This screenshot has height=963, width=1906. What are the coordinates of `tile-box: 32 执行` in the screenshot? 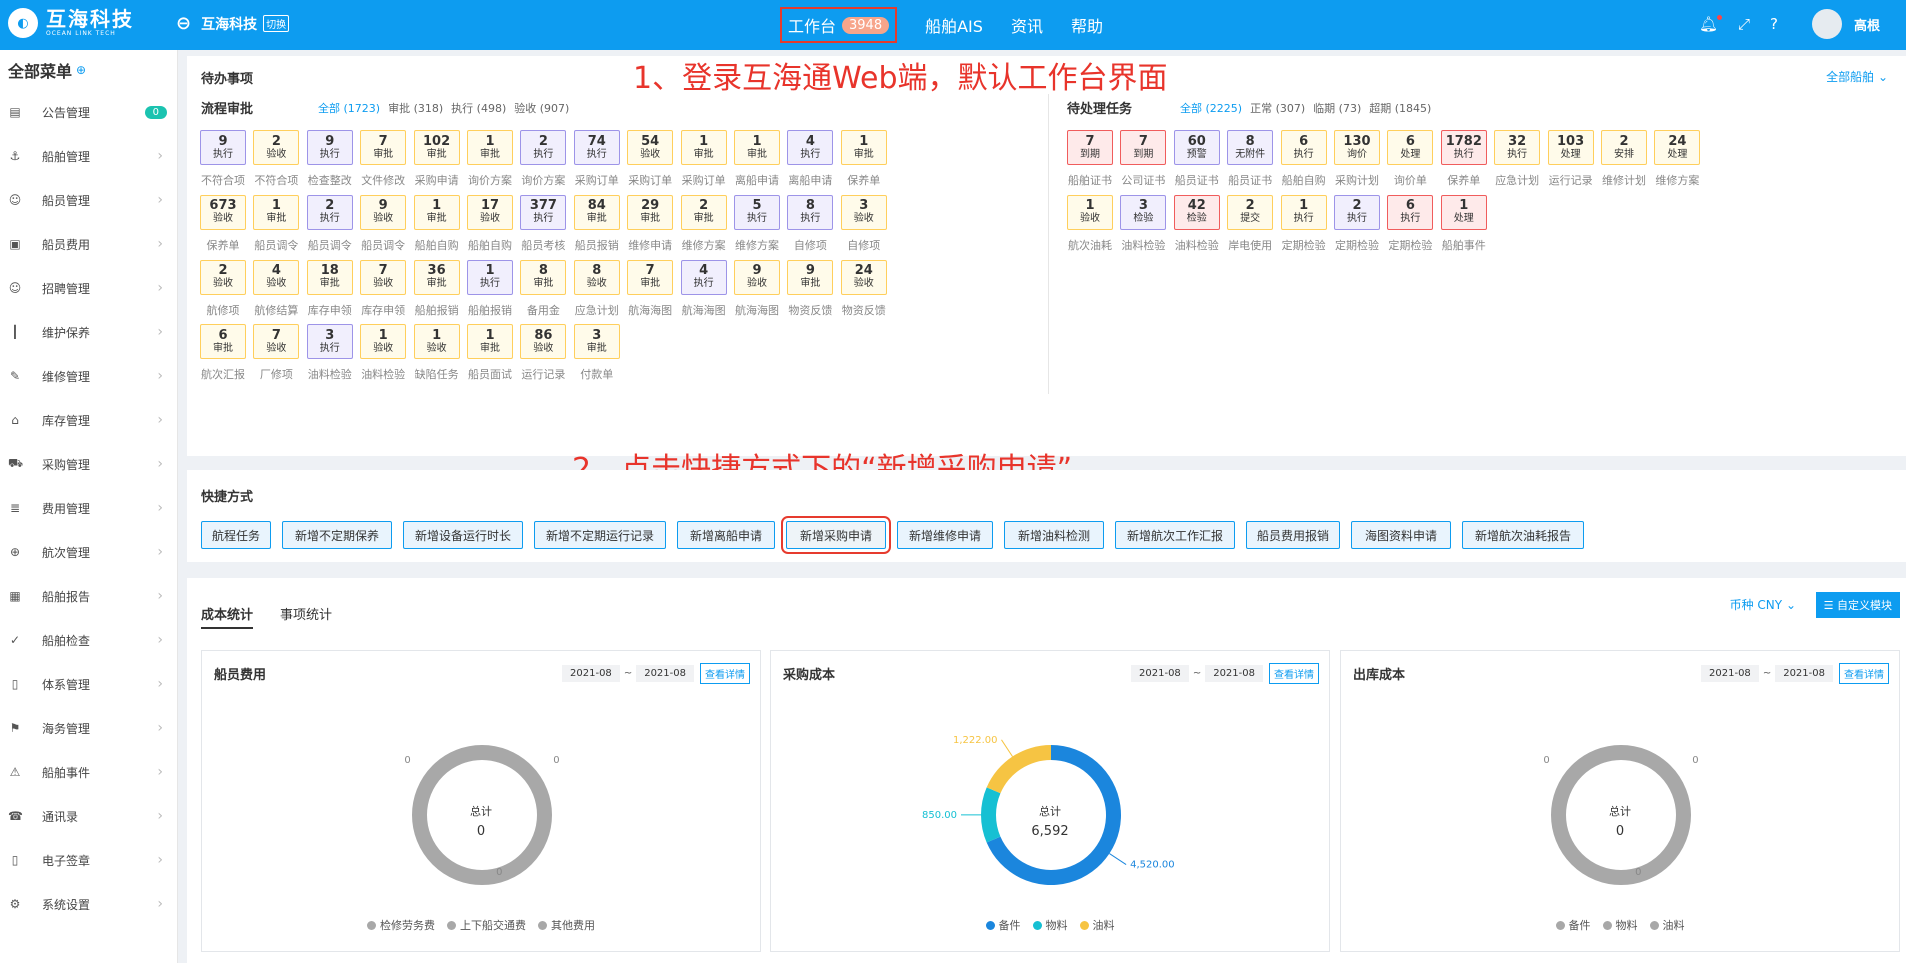 It's located at (1517, 147).